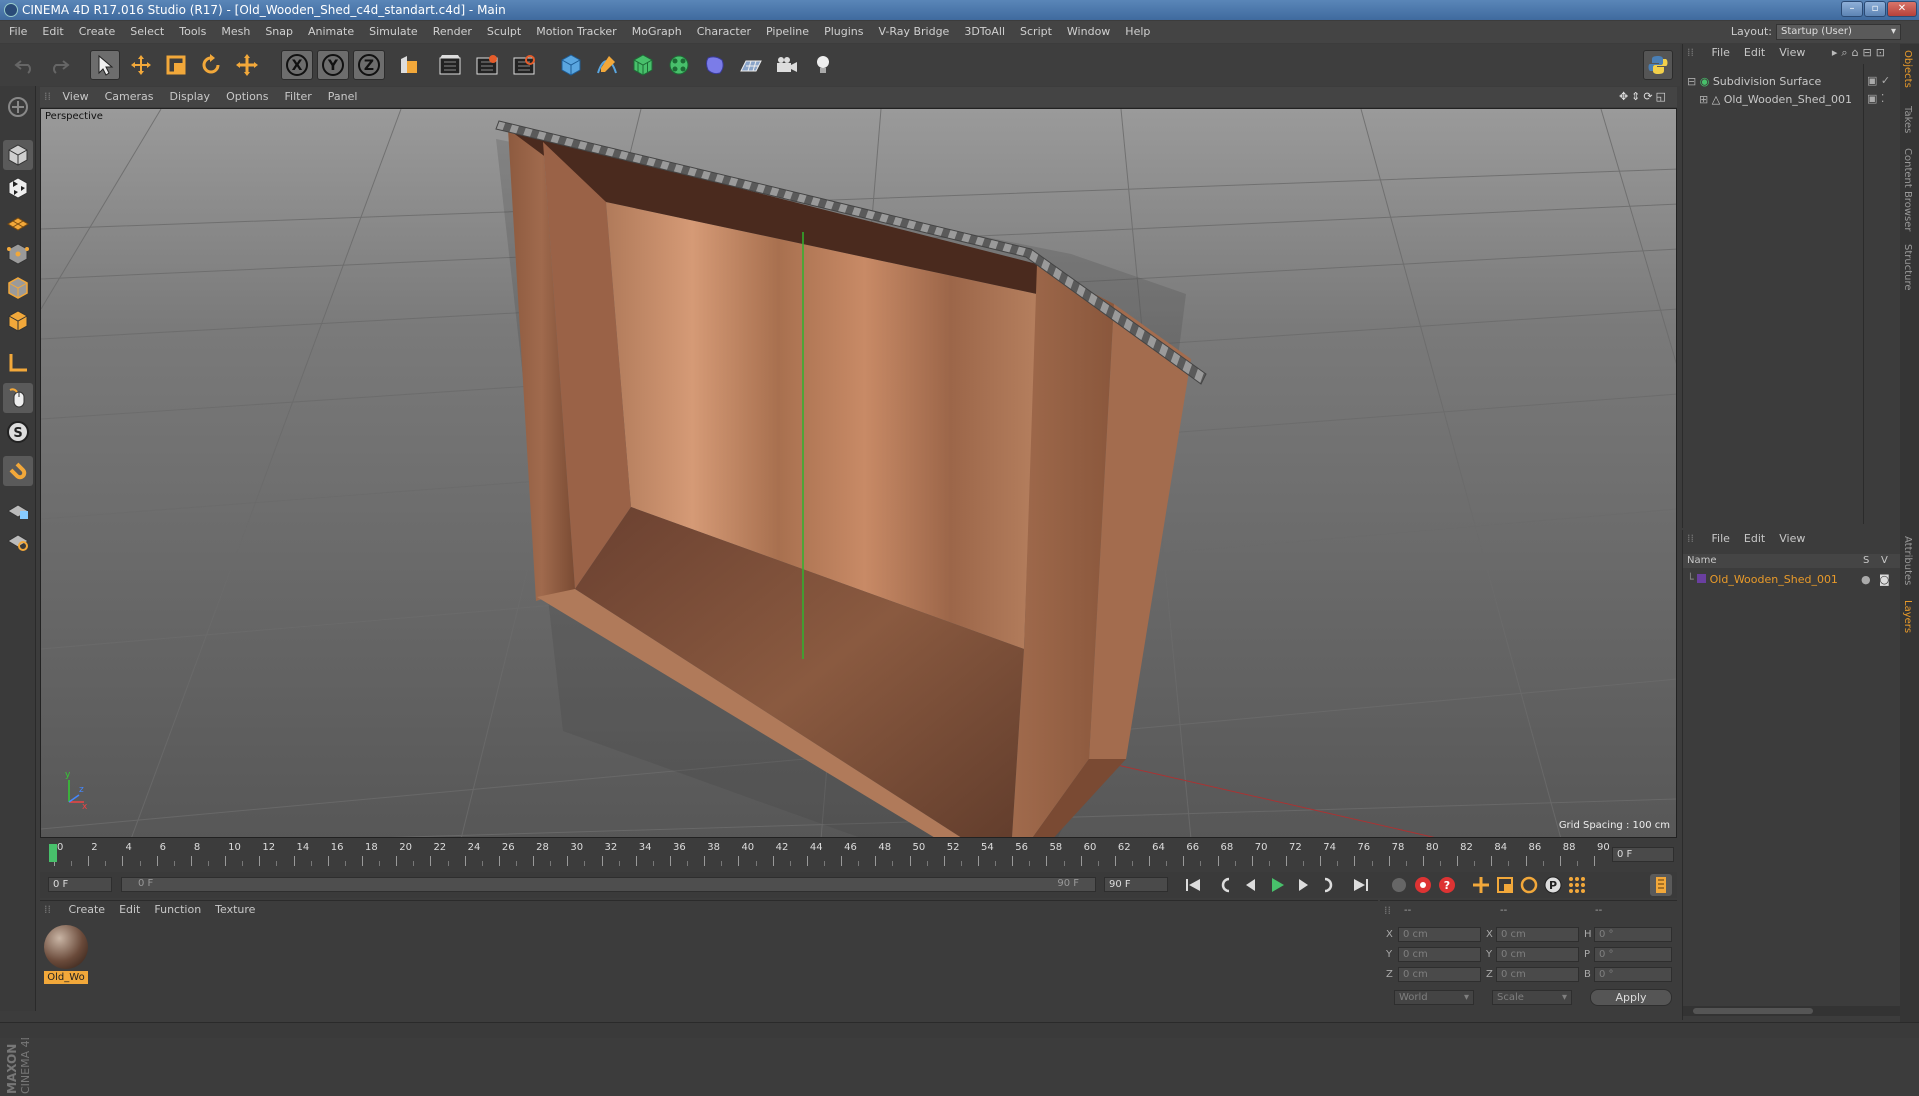 This screenshot has height=1096, width=1919. I want to click on coordinate-system-button, so click(409, 65).